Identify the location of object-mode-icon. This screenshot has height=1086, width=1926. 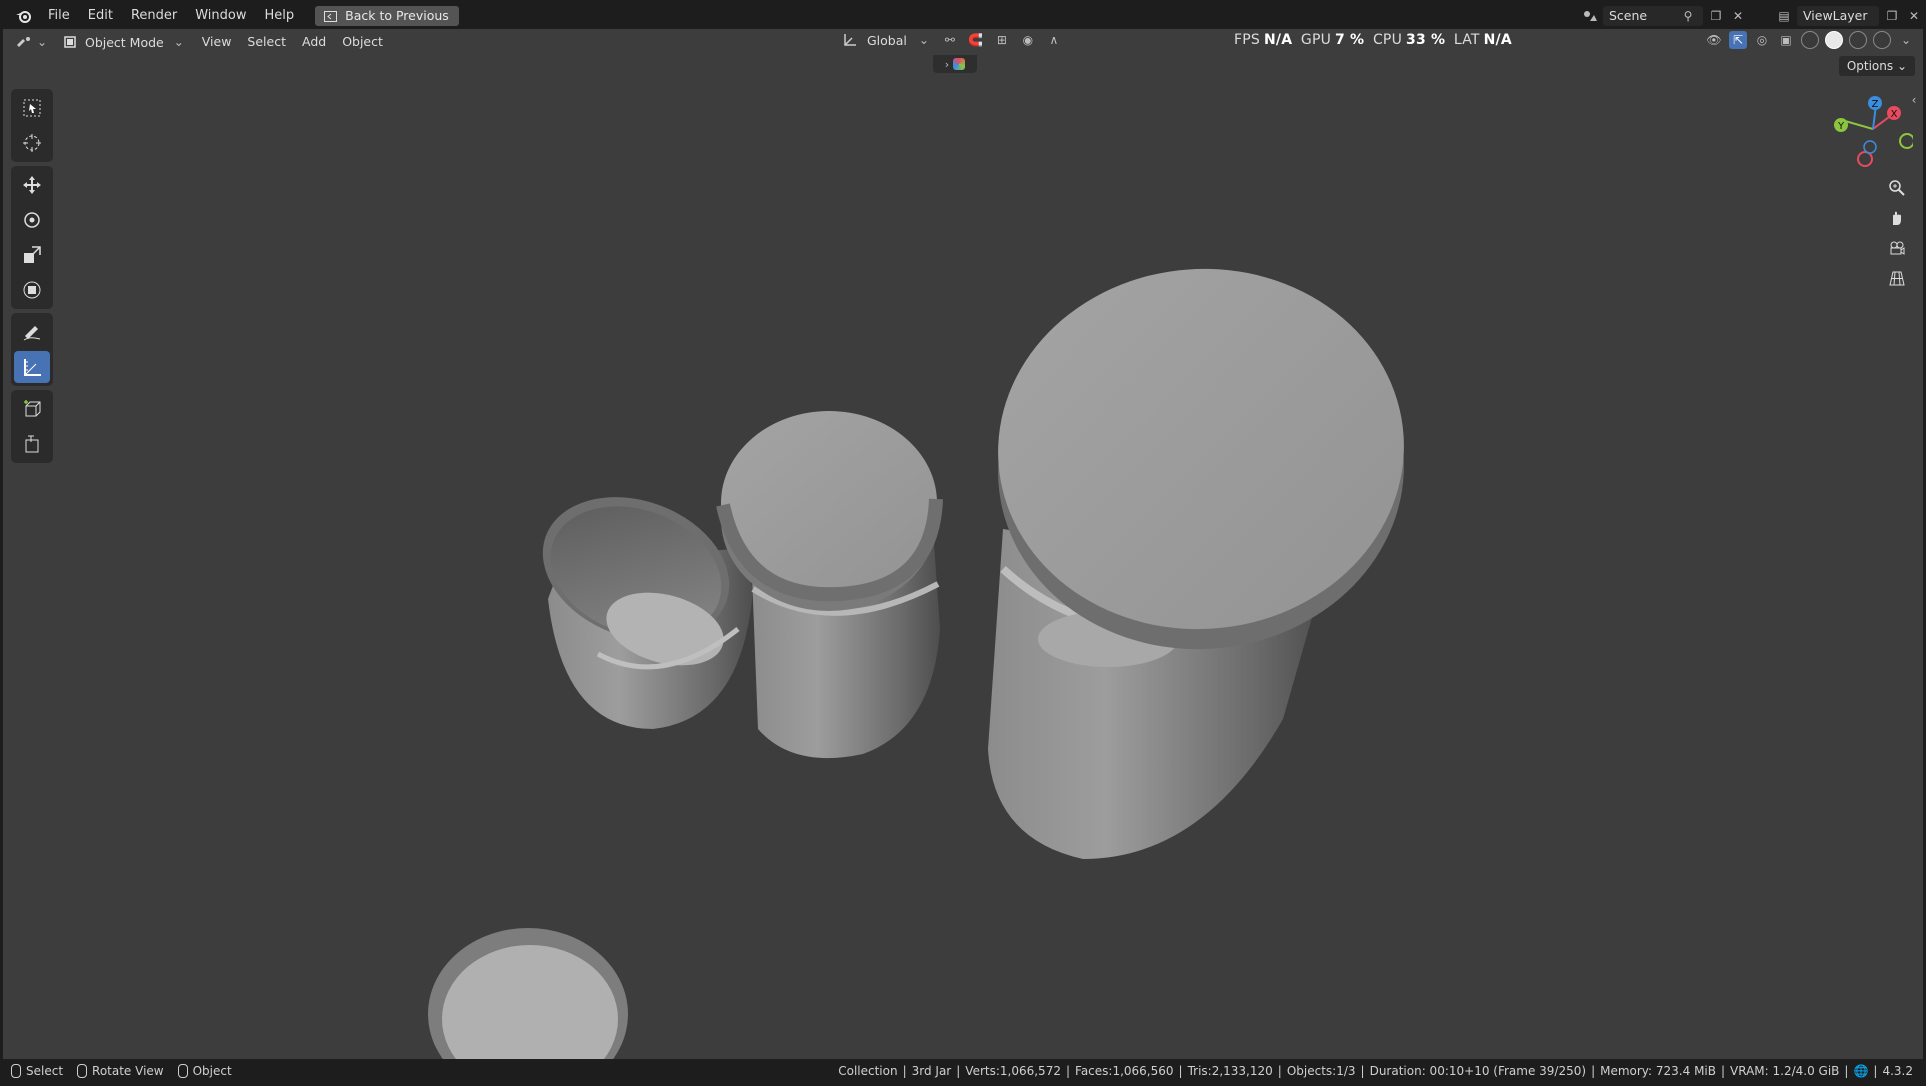
(70, 42).